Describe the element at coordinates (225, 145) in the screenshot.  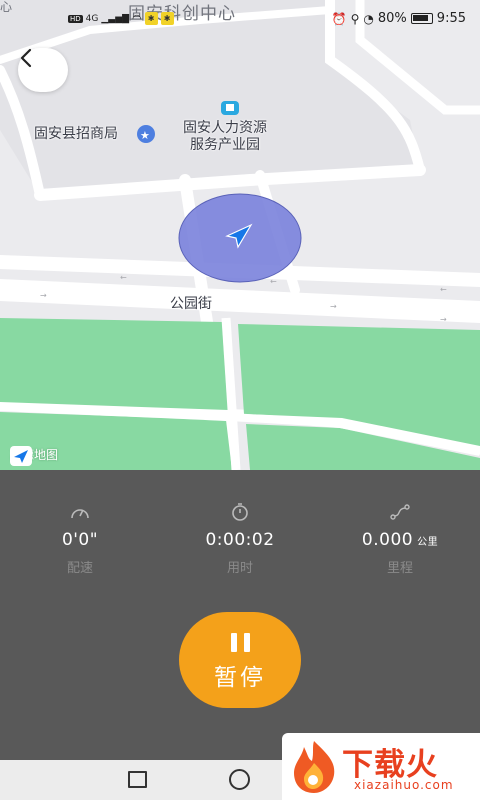
I see `map-label-hr-park-line2: 服务产业园` at that location.